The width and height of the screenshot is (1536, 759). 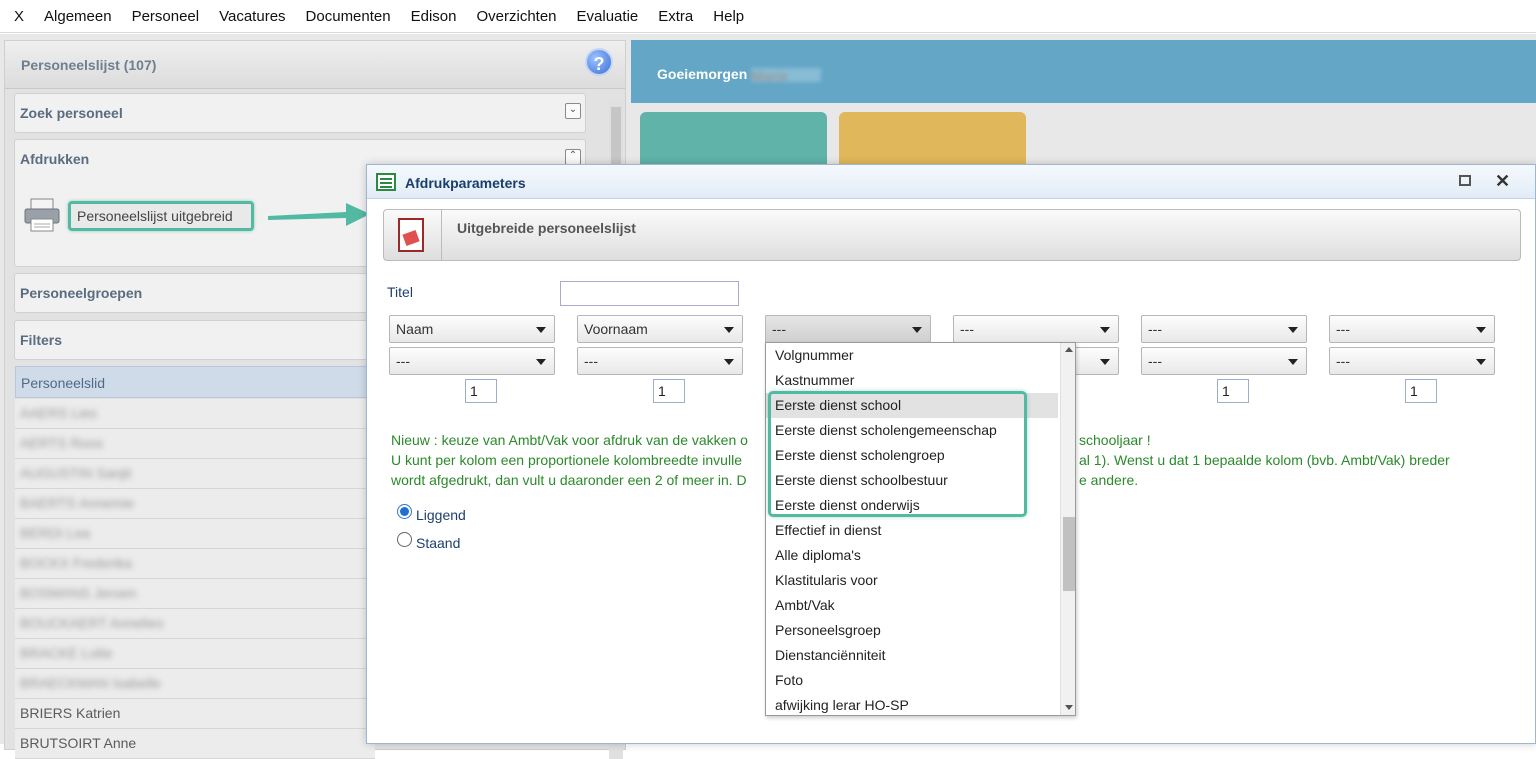 What do you see at coordinates (1224, 329) in the screenshot?
I see `column-select-5: ---` at bounding box center [1224, 329].